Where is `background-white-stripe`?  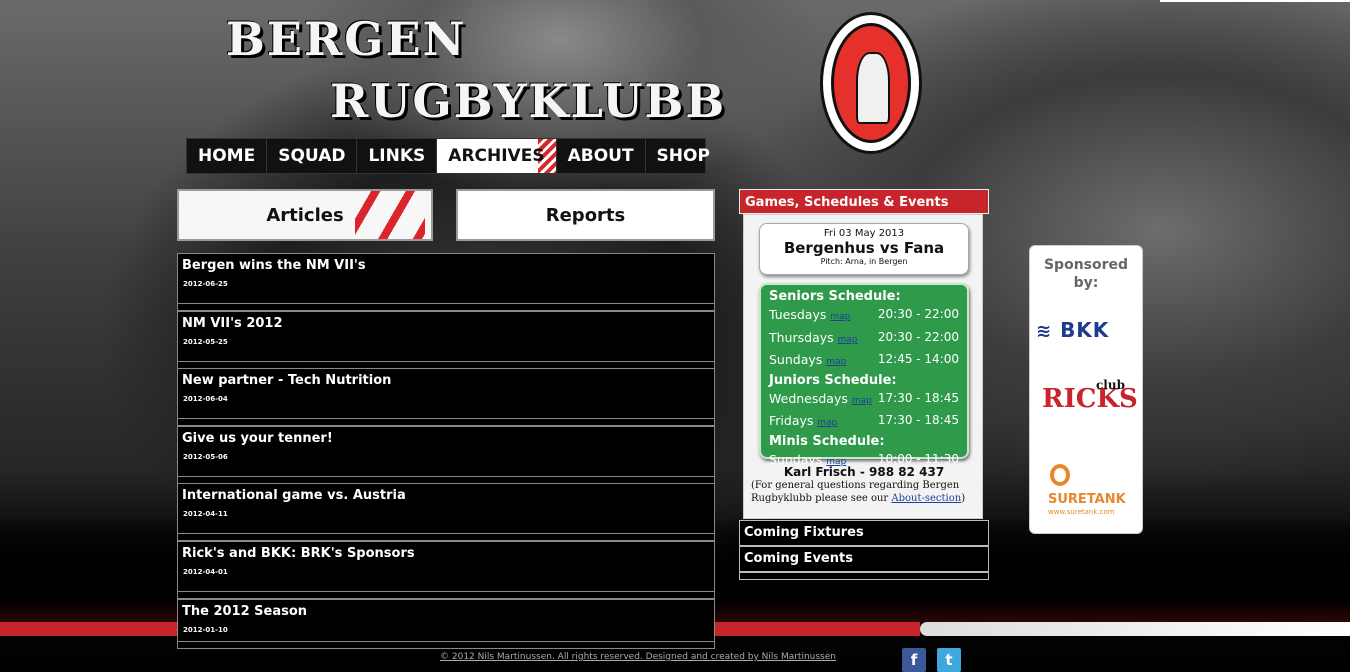
background-white-stripe is located at coordinates (1135, 629).